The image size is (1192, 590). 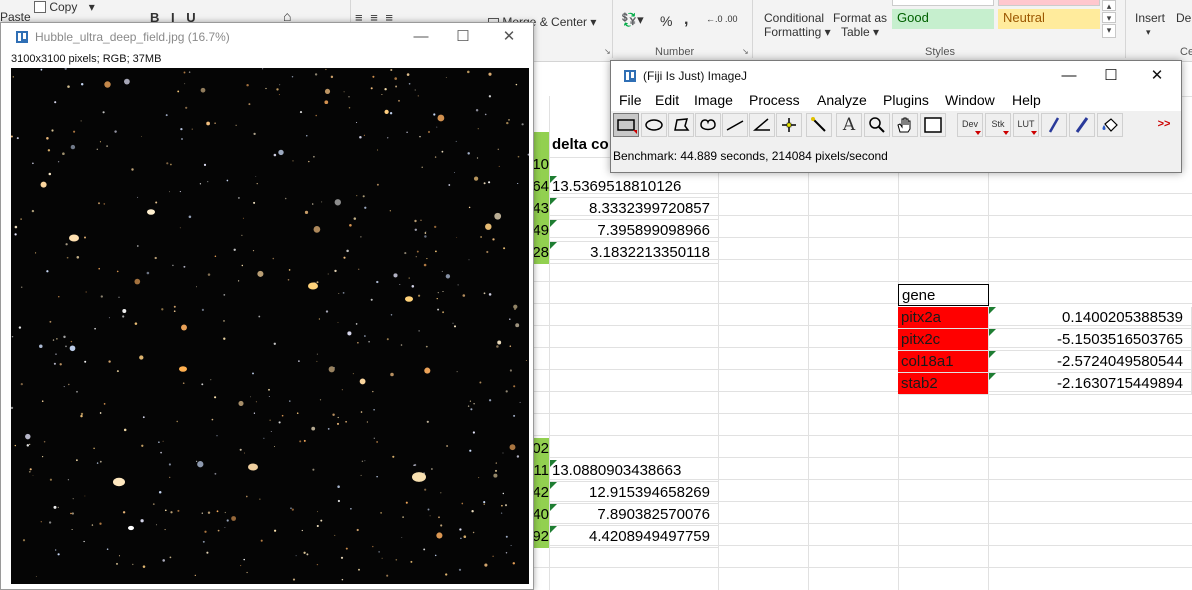 I want to click on format-as-table-button: Format as Table ▾, so click(x=860, y=25).